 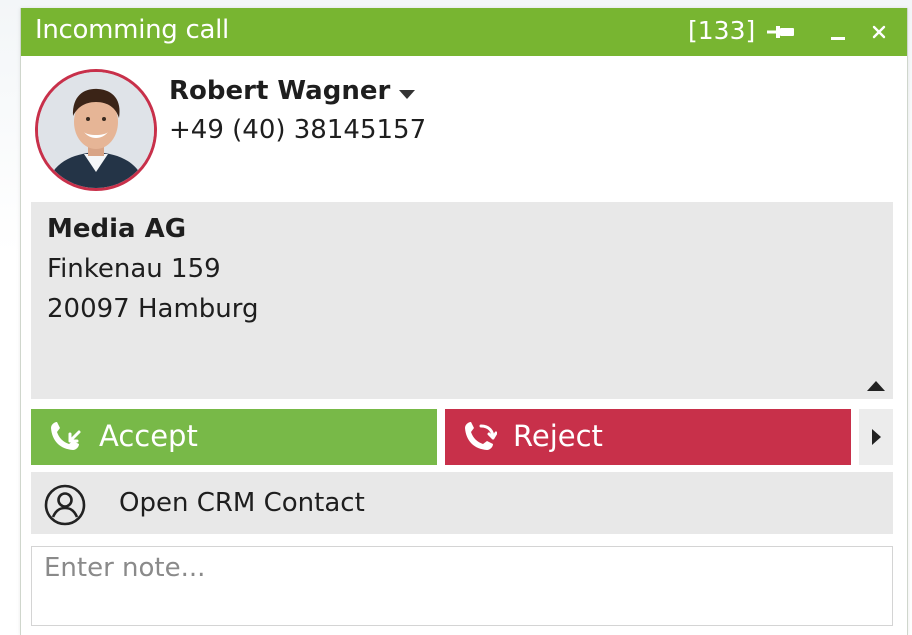 I want to click on title-bar: Incomming call [133], so click(x=464, y=32).